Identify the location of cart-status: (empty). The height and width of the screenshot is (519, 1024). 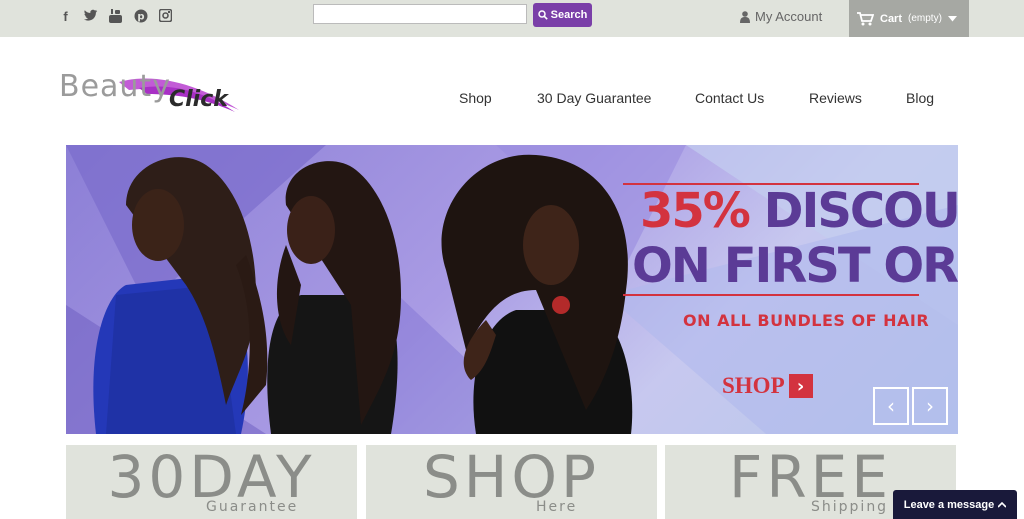
(925, 18).